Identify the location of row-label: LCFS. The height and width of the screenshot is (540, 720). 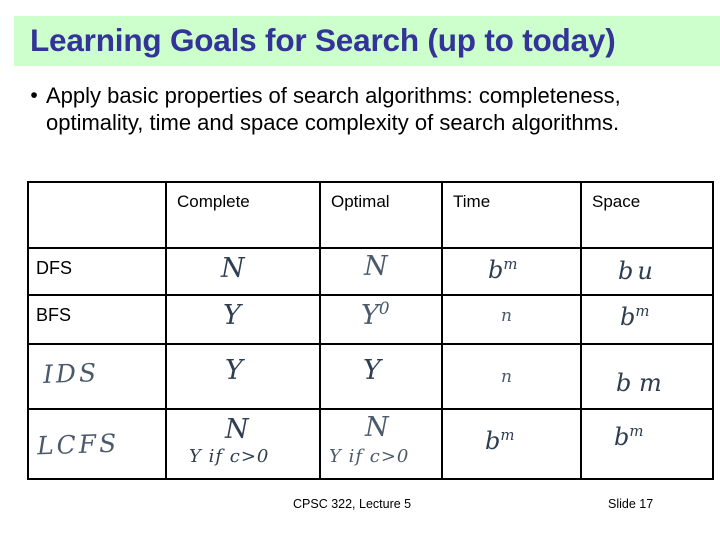
(78, 444).